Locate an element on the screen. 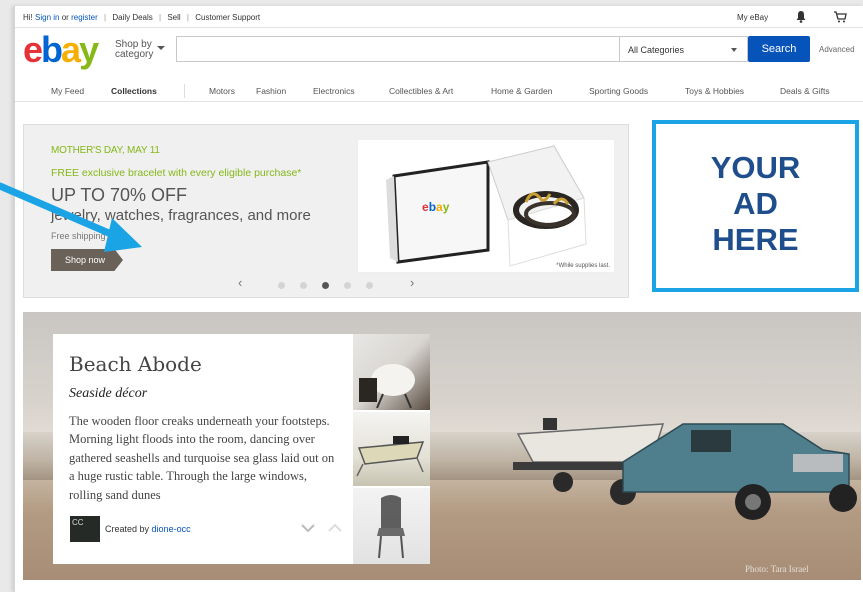  ad-placeholder: YOUR AD HERE is located at coordinates (755, 206).